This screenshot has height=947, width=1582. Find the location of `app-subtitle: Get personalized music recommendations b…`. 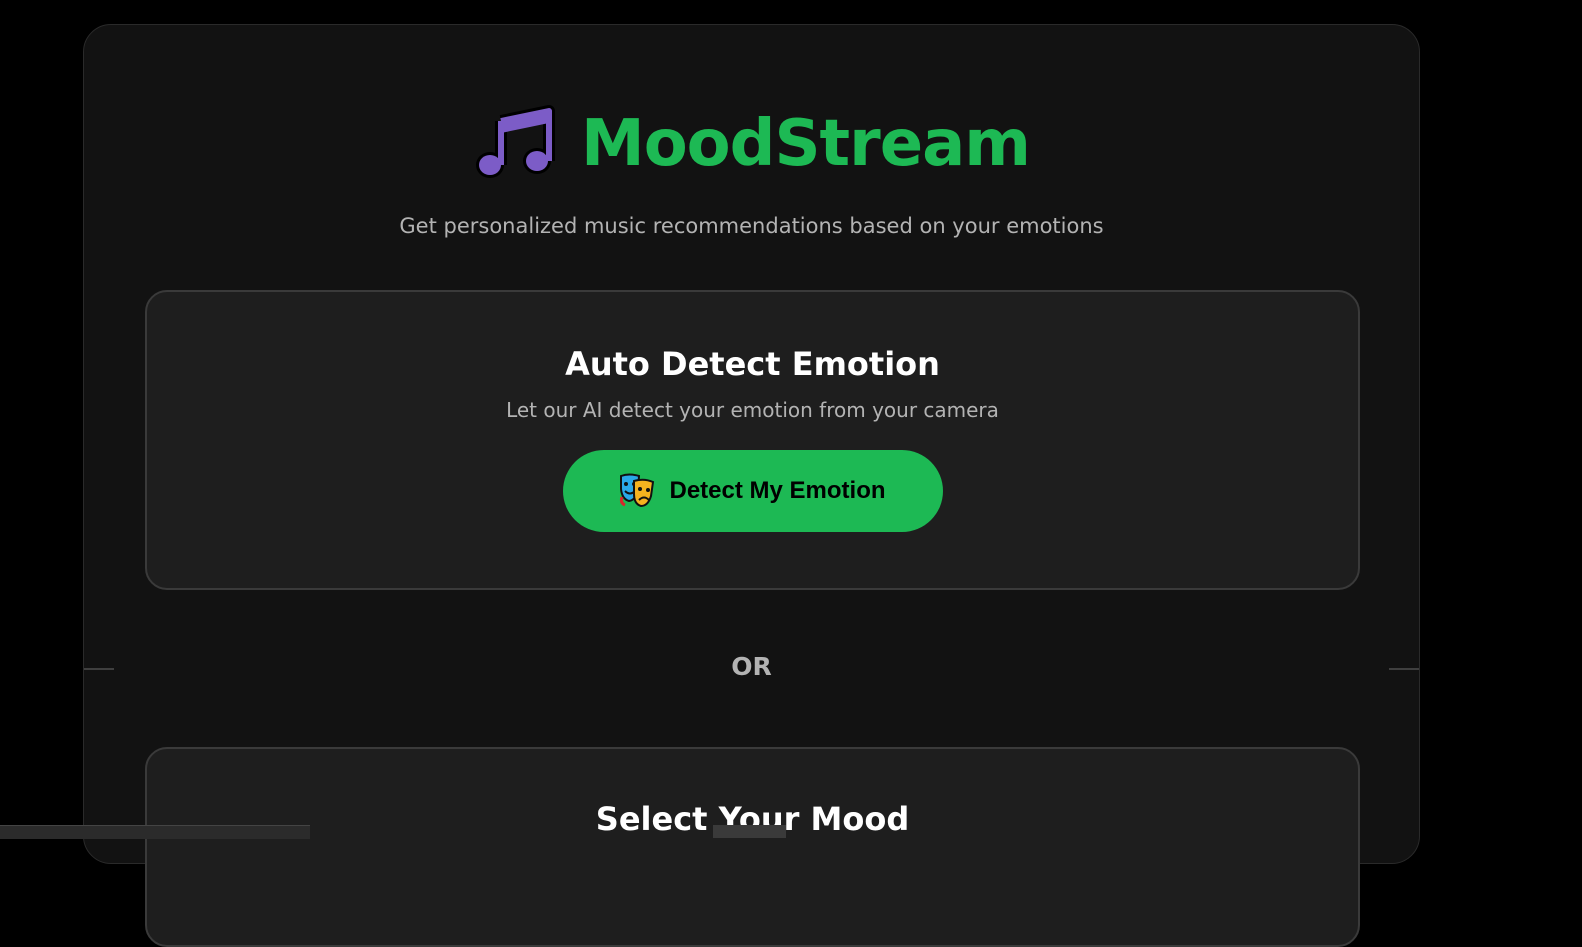

app-subtitle: Get personalized music recommendations b… is located at coordinates (751, 226).